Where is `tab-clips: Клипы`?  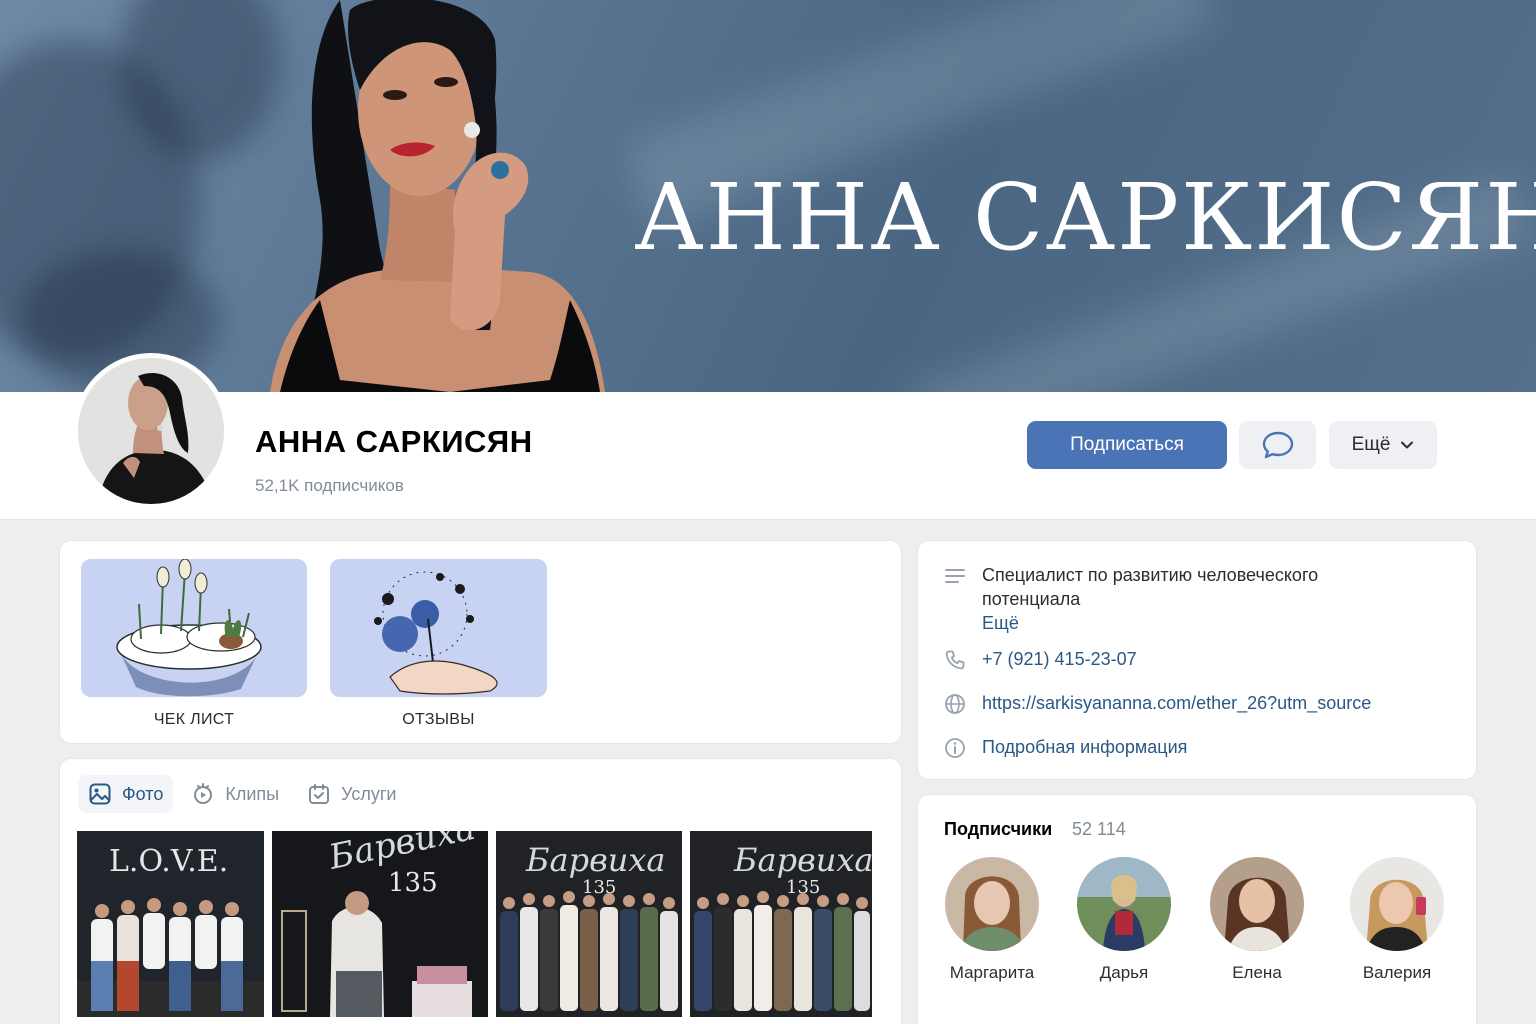 tab-clips: Клипы is located at coordinates (235, 794).